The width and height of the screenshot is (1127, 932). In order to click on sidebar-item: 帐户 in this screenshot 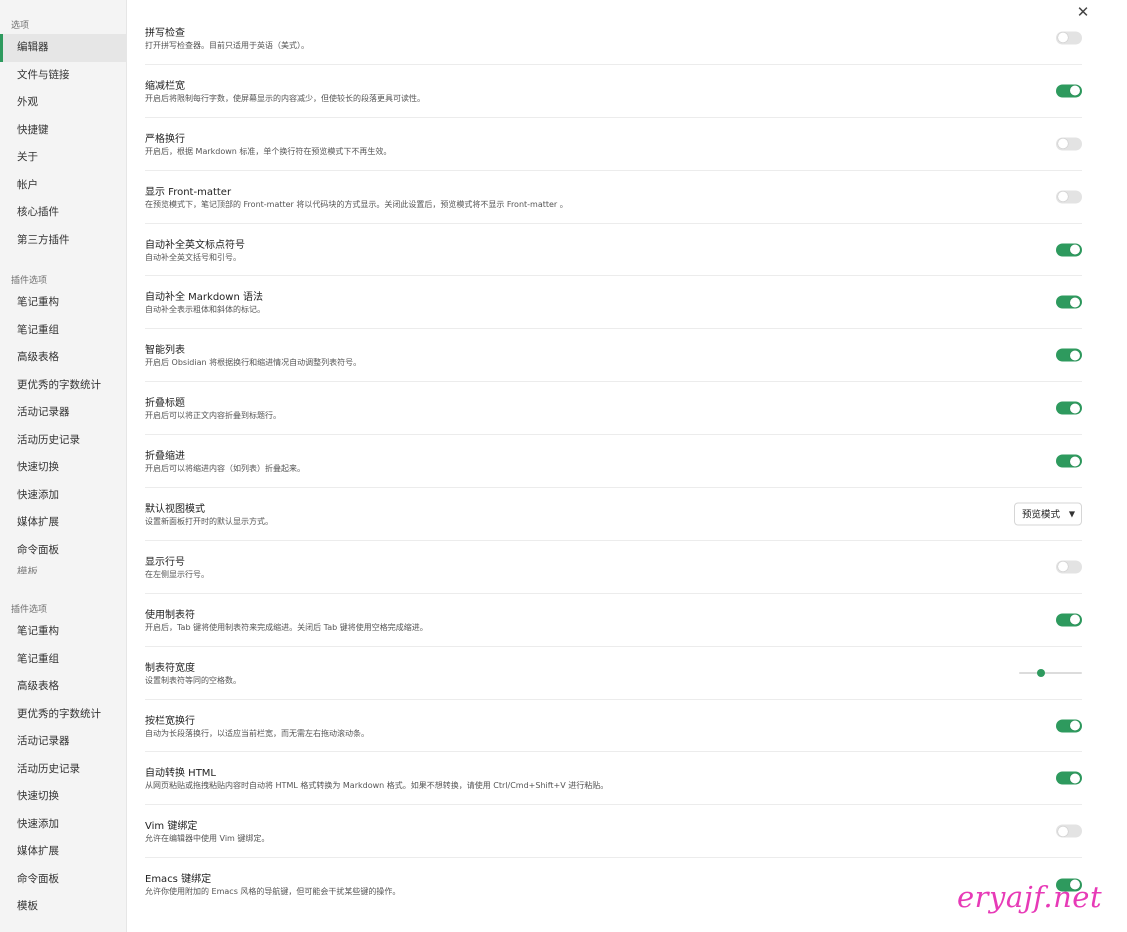, I will do `click(63, 186)`.